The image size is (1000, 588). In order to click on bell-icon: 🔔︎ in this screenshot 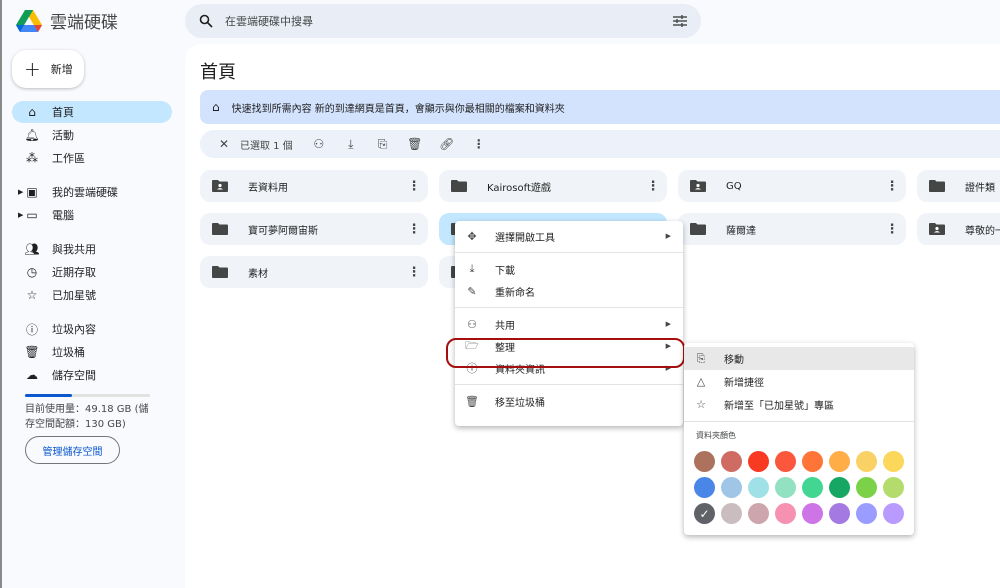, I will do `click(32, 135)`.